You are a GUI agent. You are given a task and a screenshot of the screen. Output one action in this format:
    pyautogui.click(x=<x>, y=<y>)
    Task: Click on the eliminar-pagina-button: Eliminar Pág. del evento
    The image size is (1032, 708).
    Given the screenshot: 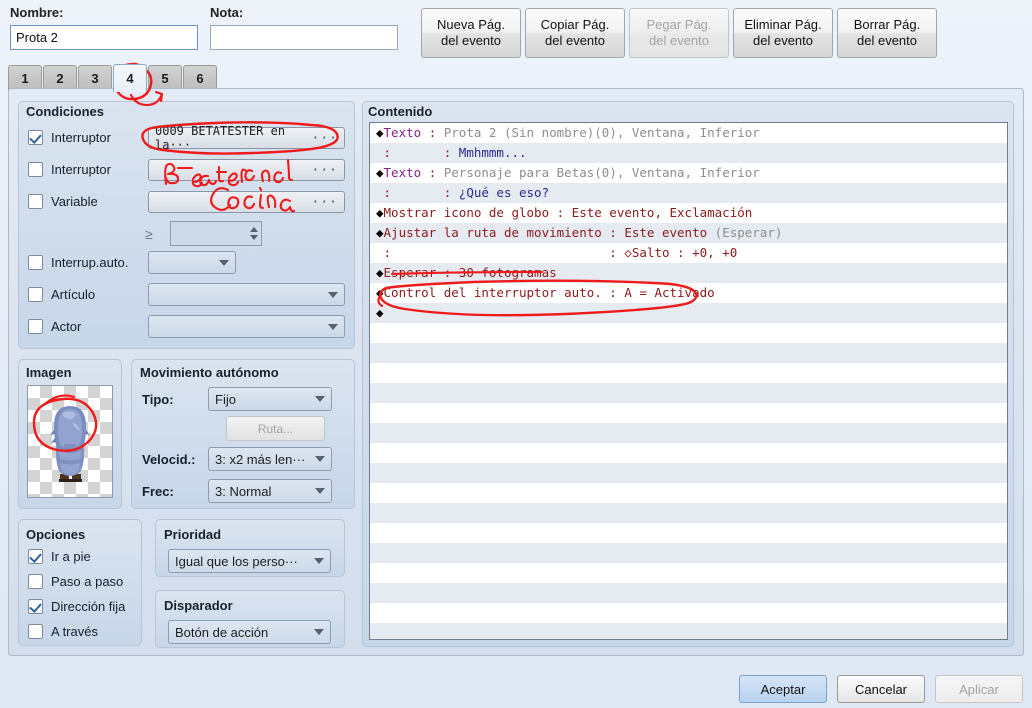 What is the action you would take?
    pyautogui.click(x=783, y=33)
    